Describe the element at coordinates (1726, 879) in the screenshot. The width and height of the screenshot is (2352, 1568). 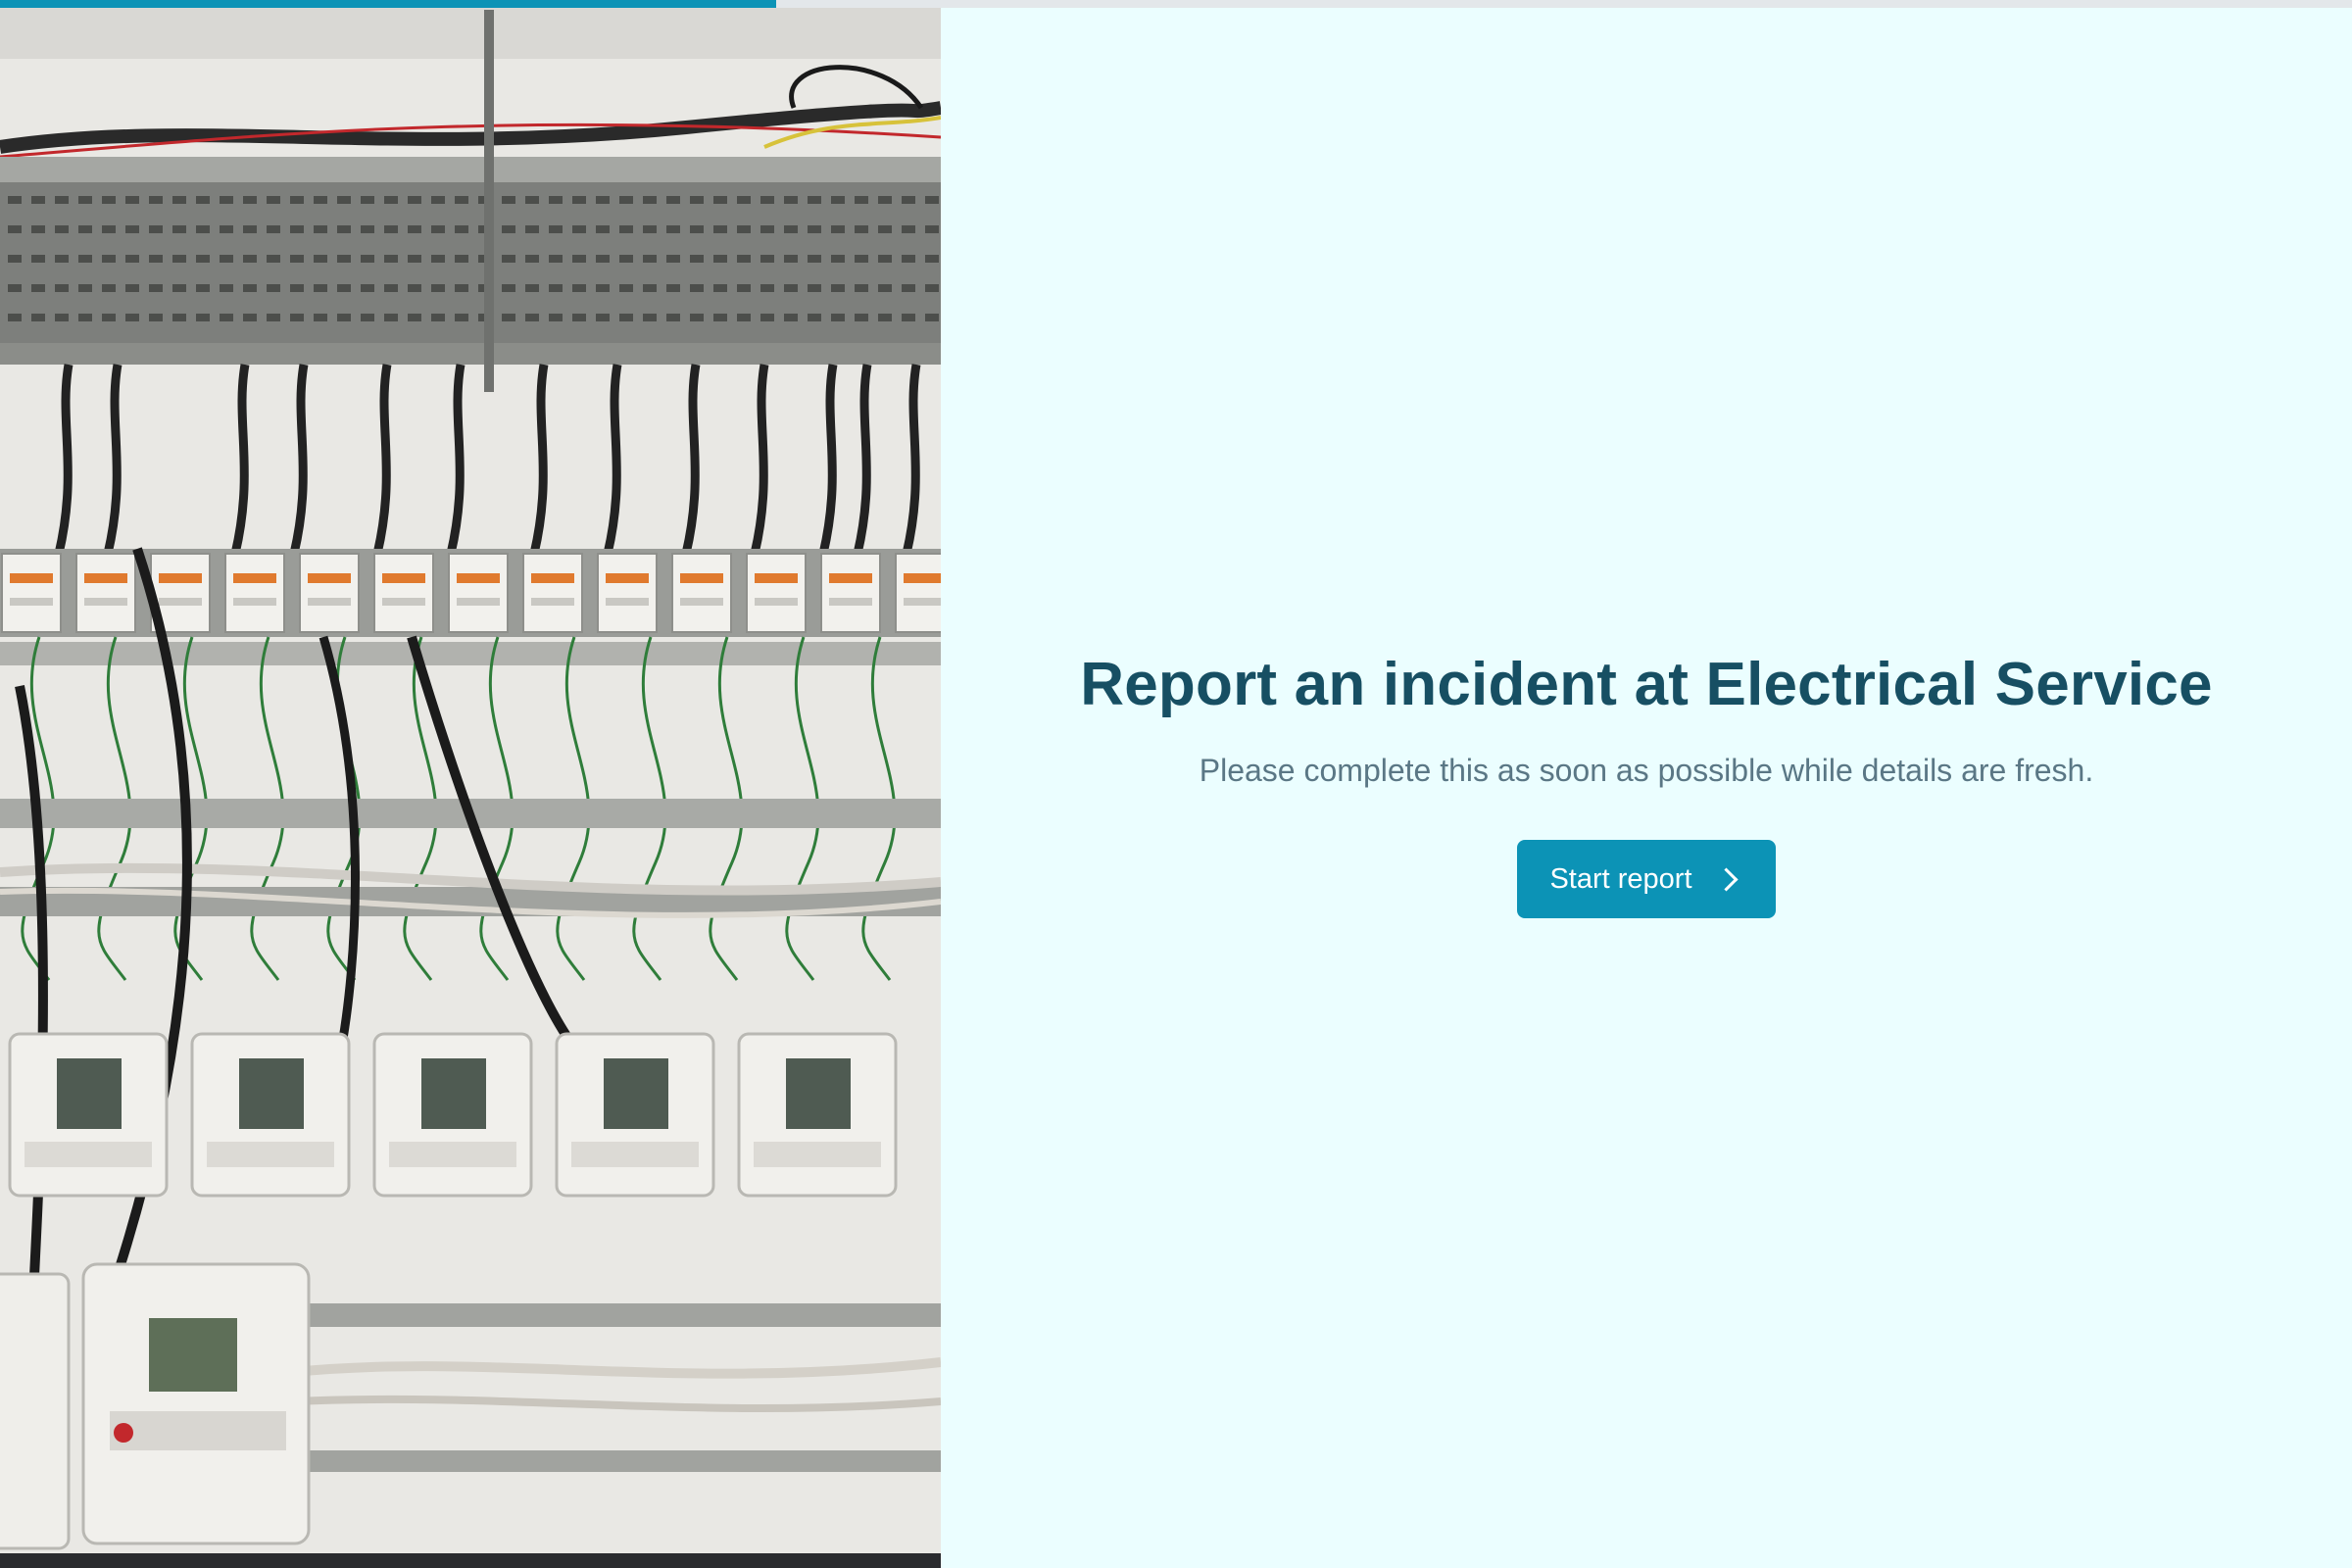
I see `chevron-right-icon` at that location.